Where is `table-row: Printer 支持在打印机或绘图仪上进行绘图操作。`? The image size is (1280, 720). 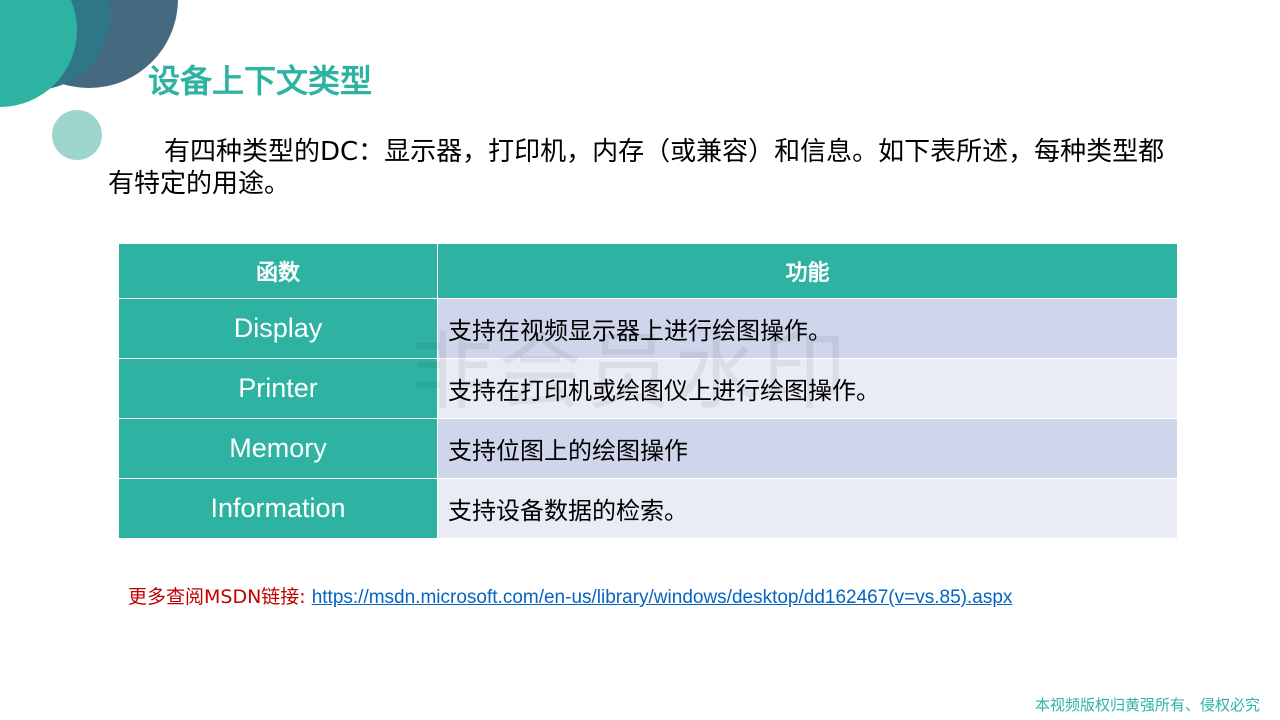
table-row: Printer 支持在打印机或绘图仪上进行绘图操作。 is located at coordinates (648, 388).